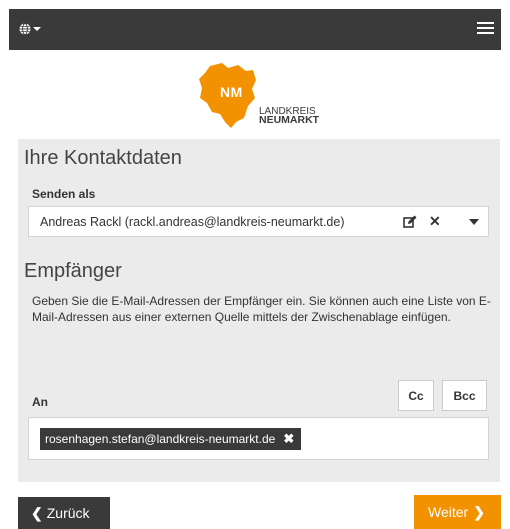 The width and height of the screenshot is (510, 529). I want to click on recipient-chip-label: rosenhagen.stefan@landkreis-neumarkt.de, so click(160, 439).